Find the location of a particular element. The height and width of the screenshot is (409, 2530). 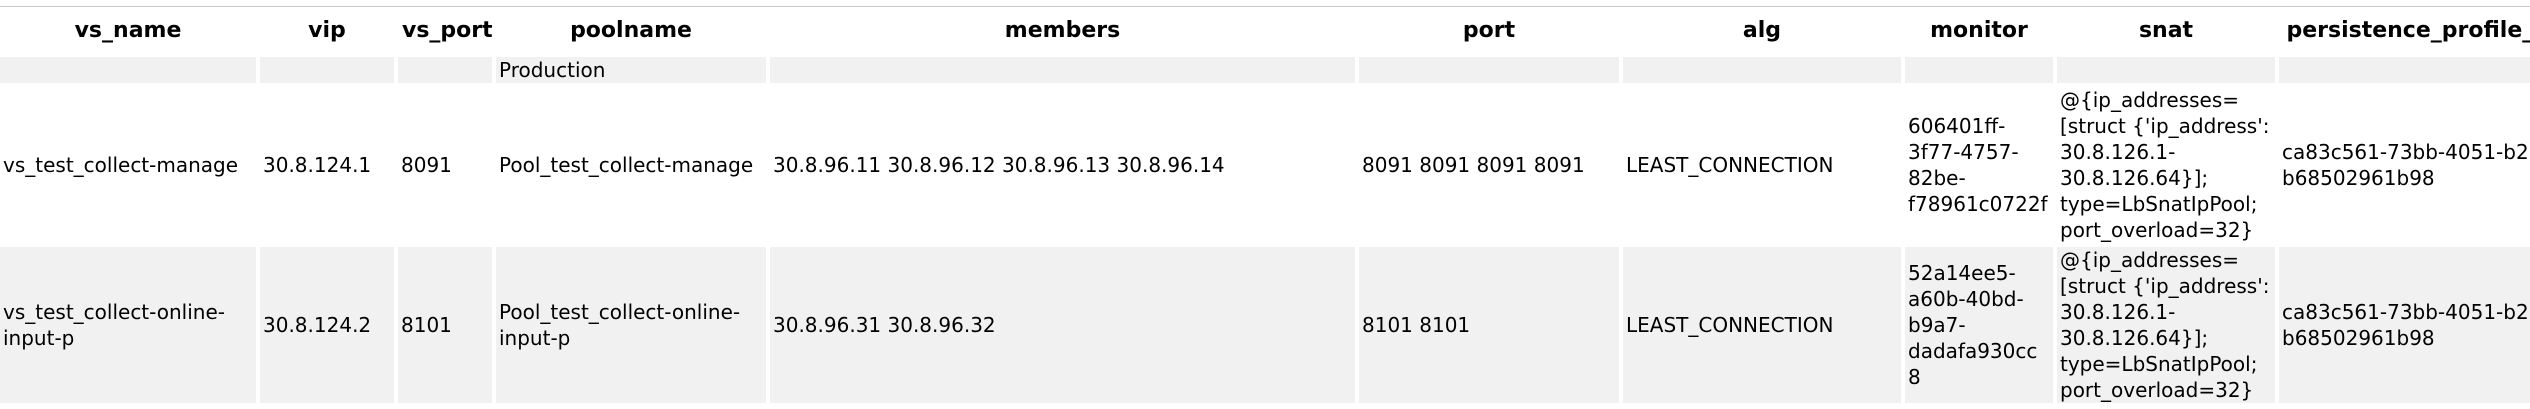

vs-port-cell: 8091 is located at coordinates (445, 165).